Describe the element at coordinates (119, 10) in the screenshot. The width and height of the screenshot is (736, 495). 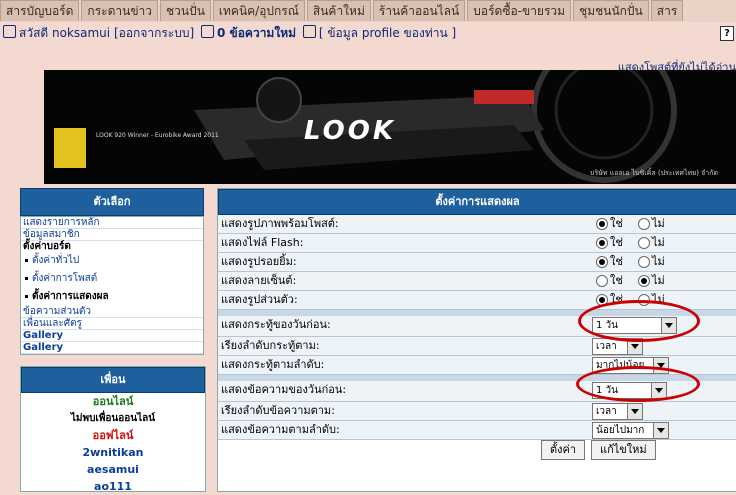
I see `tab-news: กระดานข่าว` at that location.